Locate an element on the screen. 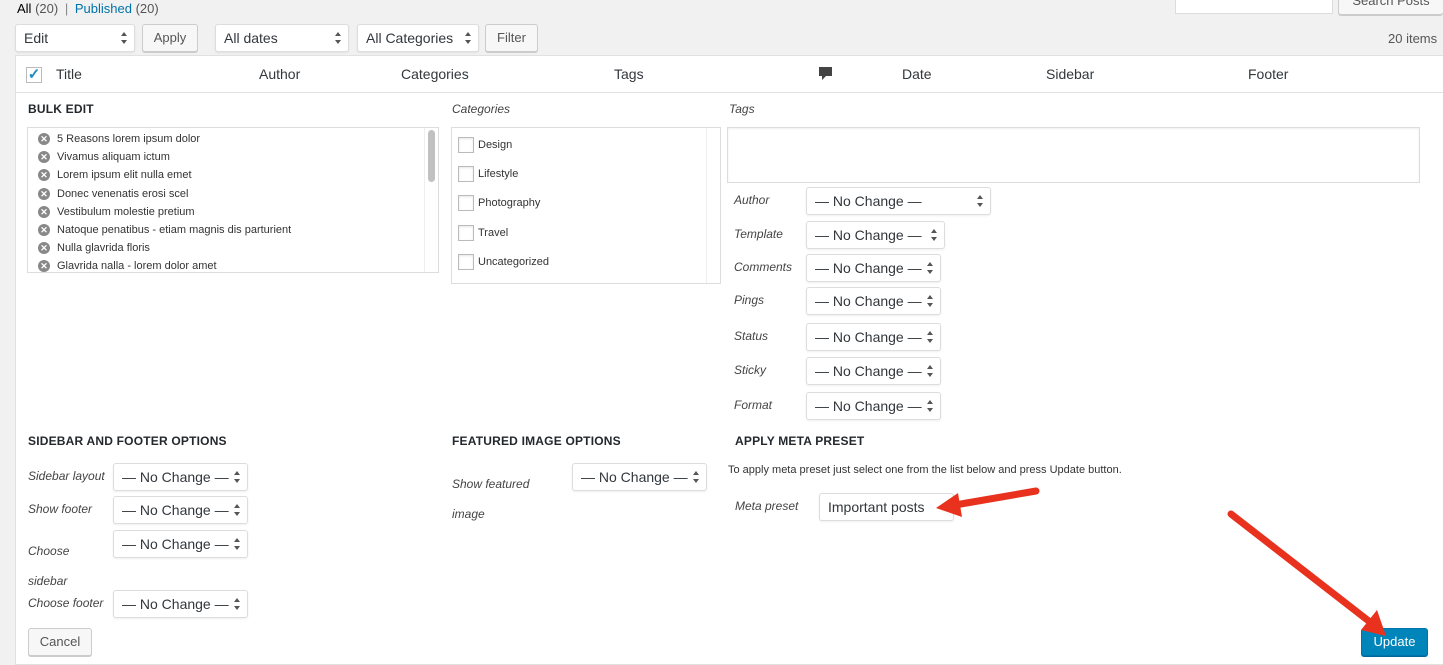 This screenshot has width=1443, height=665. template-select: — No Change — is located at coordinates (875, 235).